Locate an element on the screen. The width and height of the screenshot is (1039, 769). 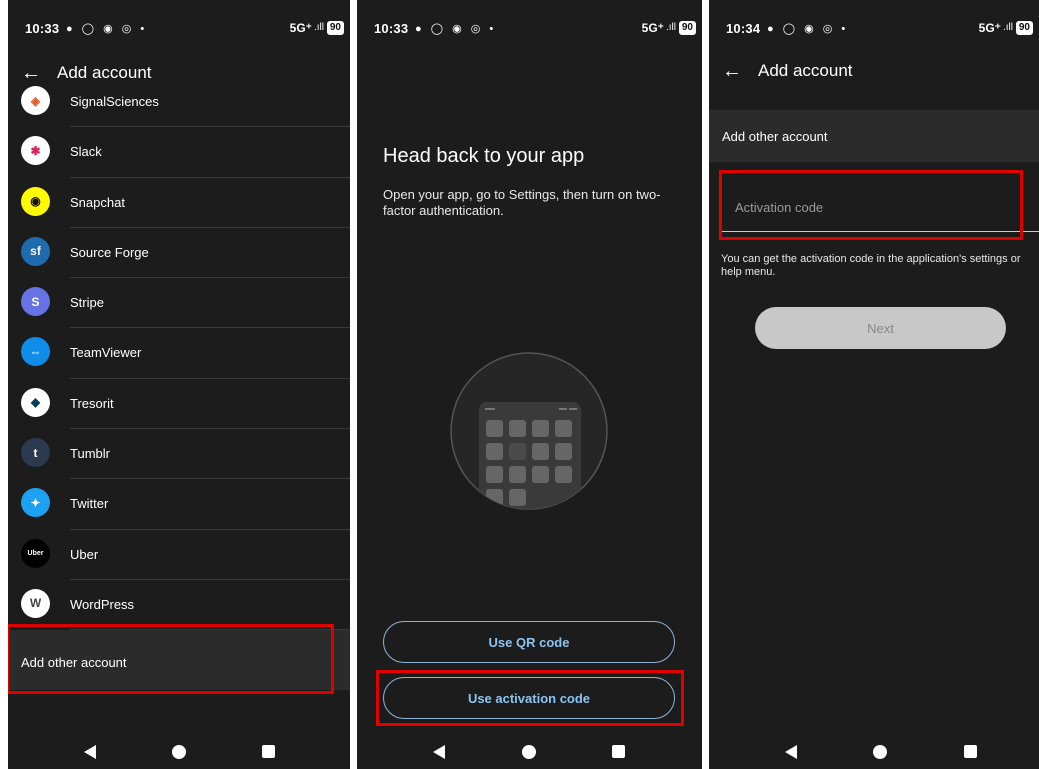
account-label: Stripe is located at coordinates (87, 303).